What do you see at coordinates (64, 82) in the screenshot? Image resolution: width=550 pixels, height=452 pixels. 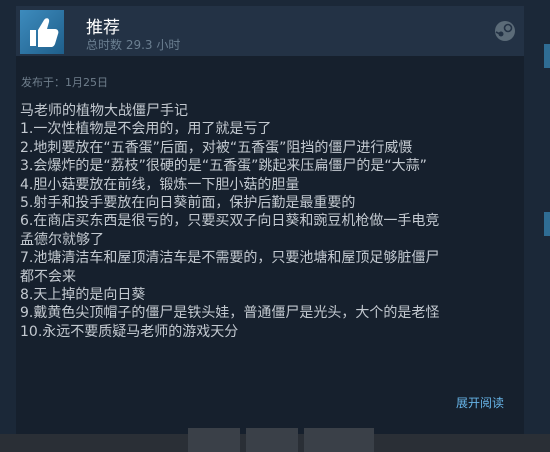 I see `post-date: 发布于：1月25日` at bounding box center [64, 82].